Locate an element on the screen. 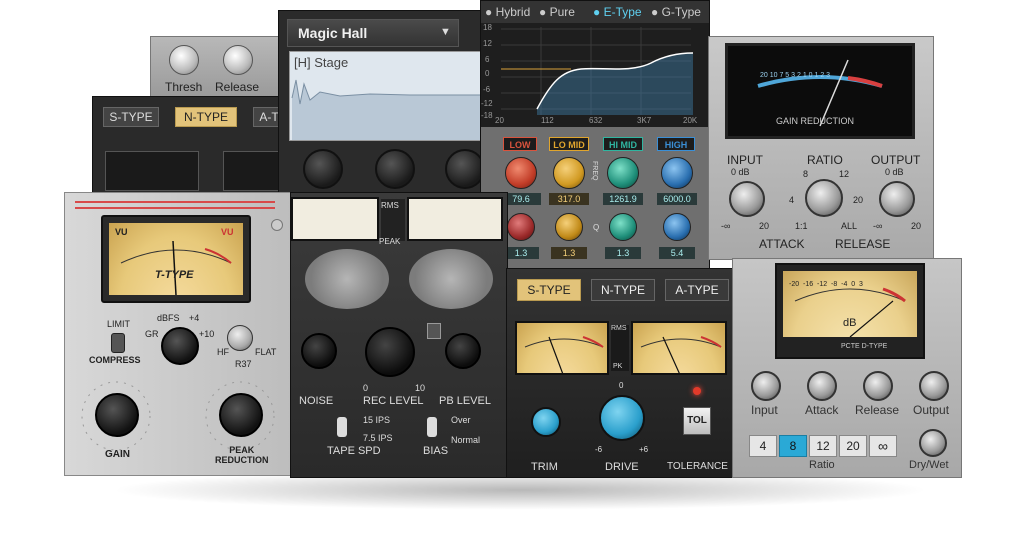 This screenshot has width=1024, height=552. r37-label: R37 is located at coordinates (243, 364).